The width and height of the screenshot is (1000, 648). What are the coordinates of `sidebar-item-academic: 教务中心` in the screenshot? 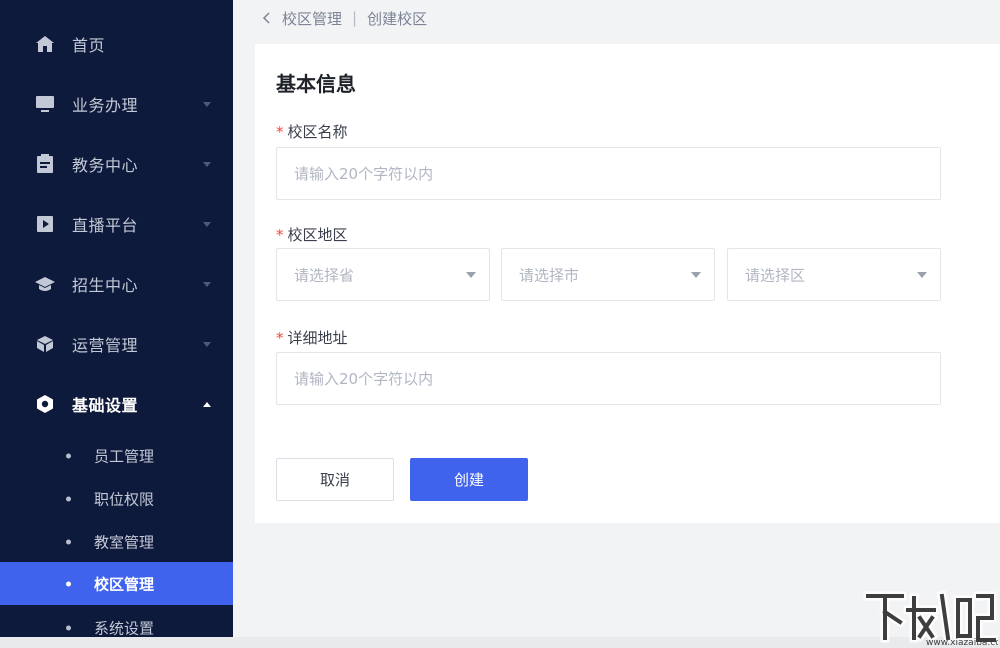 It's located at (116, 164).